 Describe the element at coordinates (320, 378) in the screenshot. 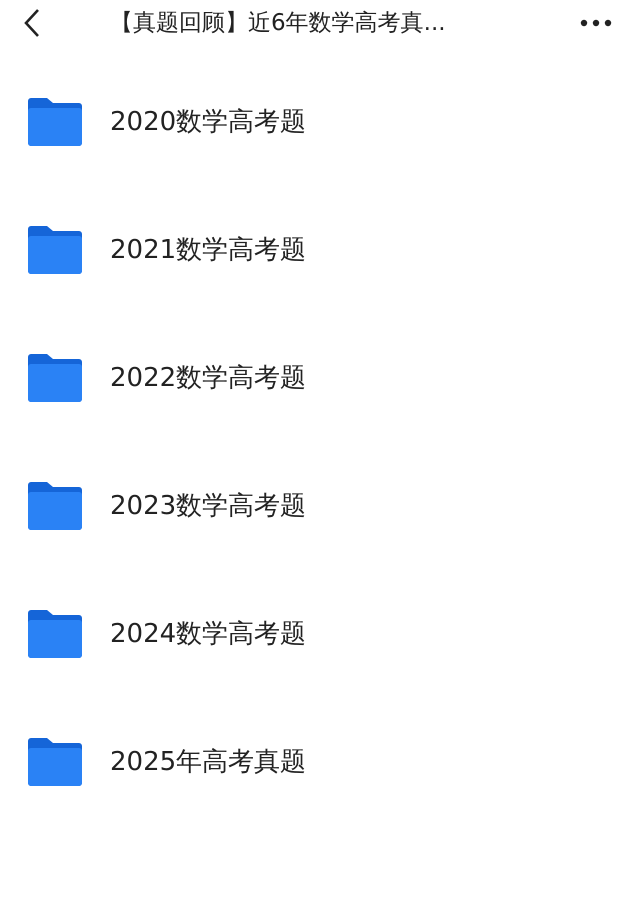

I see `folder-item: 2022数学高考题` at that location.